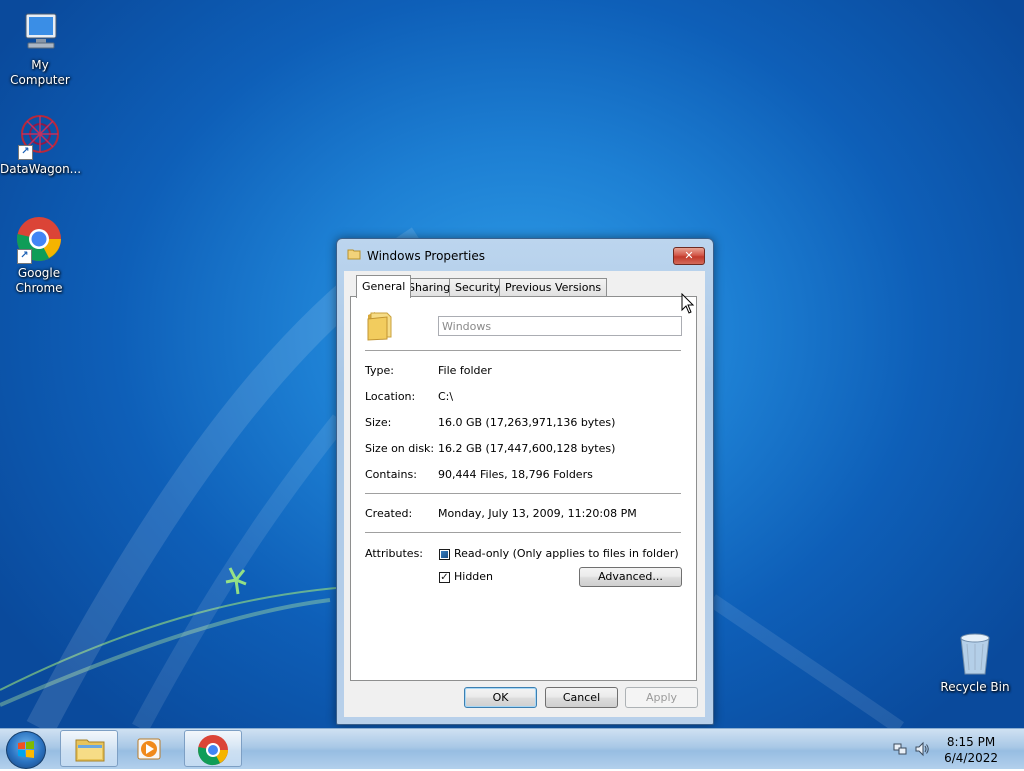  What do you see at coordinates (389, 513) in the screenshot?
I see `created-label: Created:` at bounding box center [389, 513].